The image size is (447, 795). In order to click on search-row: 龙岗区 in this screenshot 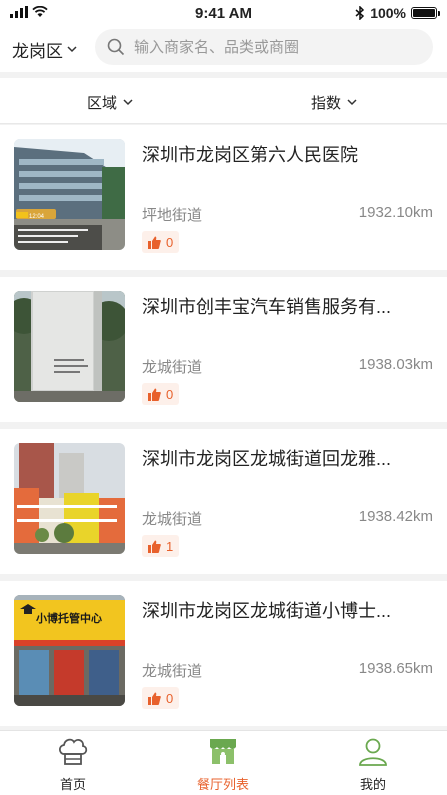, I will do `click(223, 50)`.